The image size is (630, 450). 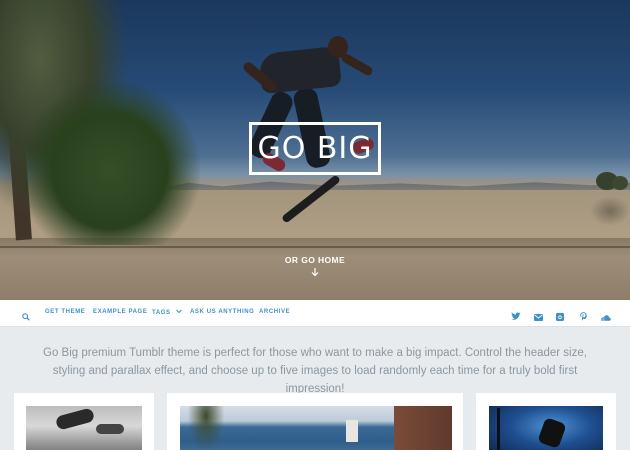 I want to click on nav-tags-label: TAGS, so click(x=161, y=313).